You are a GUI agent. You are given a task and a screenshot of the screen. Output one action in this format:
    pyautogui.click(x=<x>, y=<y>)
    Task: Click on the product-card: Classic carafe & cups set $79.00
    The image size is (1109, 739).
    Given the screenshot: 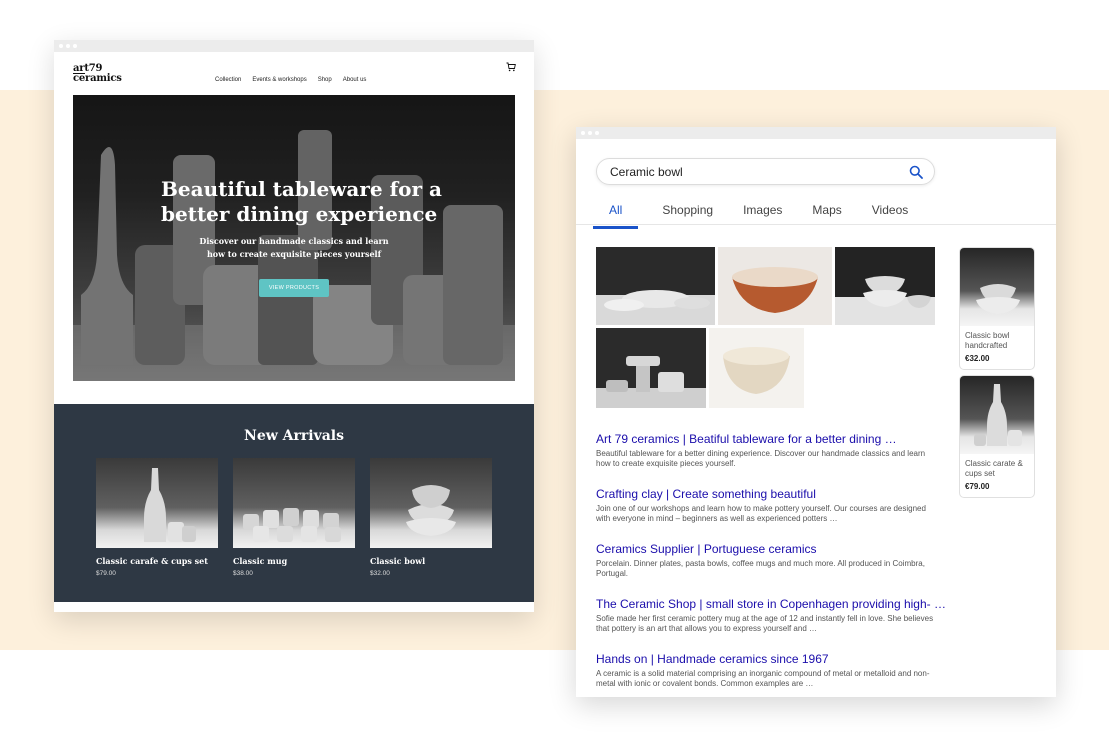 What is the action you would take?
    pyautogui.click(x=157, y=517)
    